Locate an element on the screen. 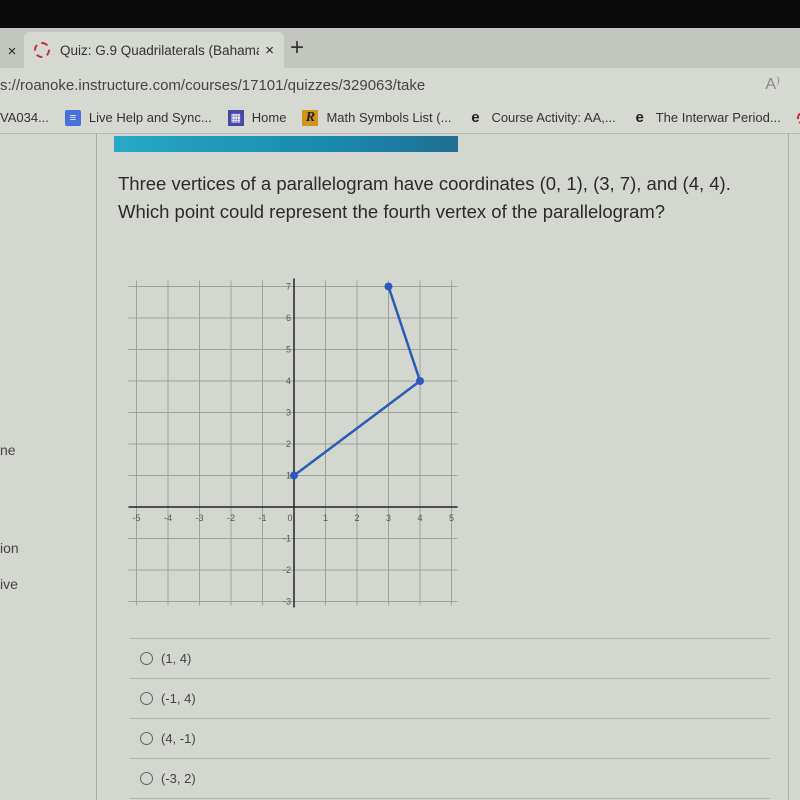  x-tick-label: 3 is located at coordinates (388, 518).